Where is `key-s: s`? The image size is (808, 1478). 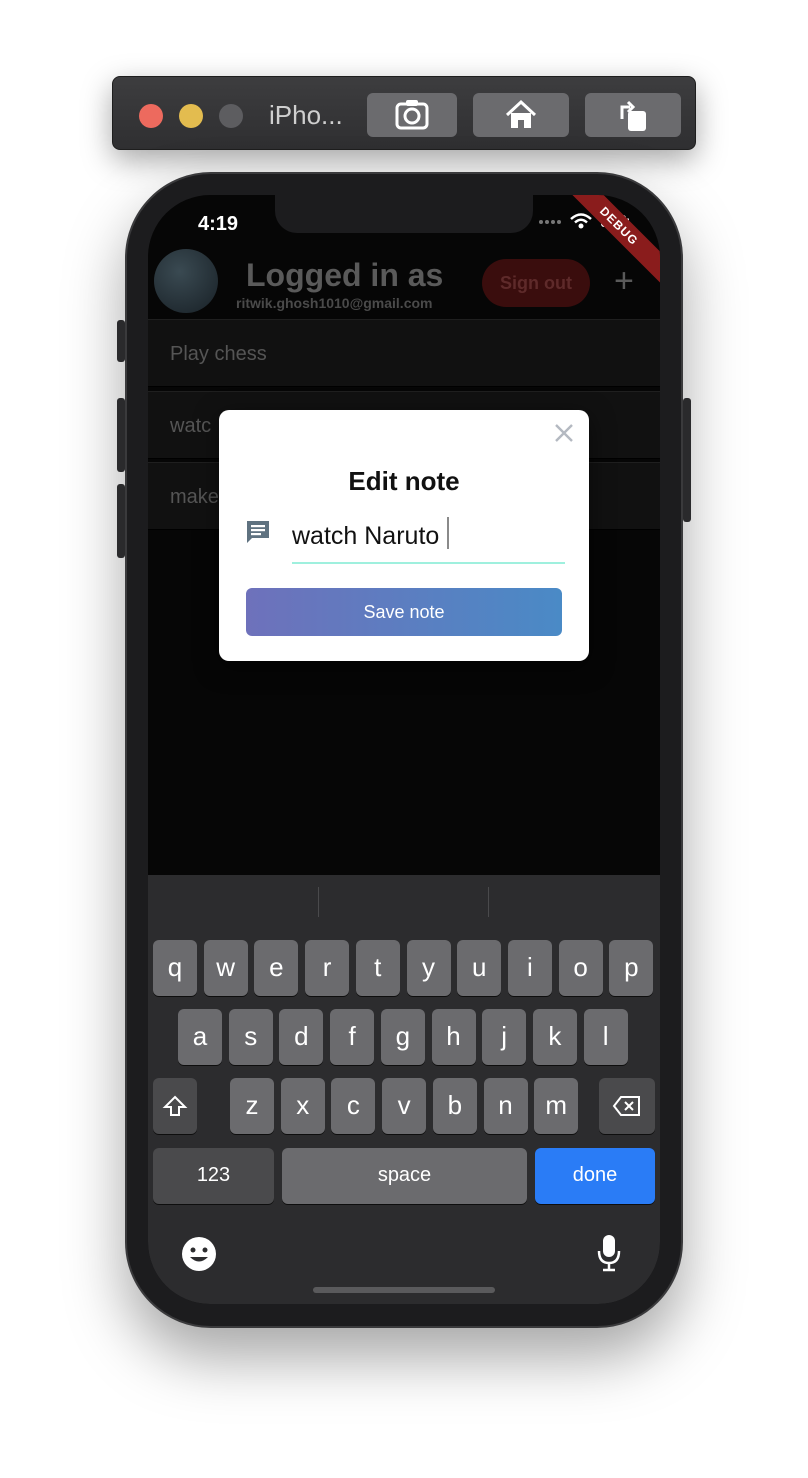 key-s: s is located at coordinates (250, 1037).